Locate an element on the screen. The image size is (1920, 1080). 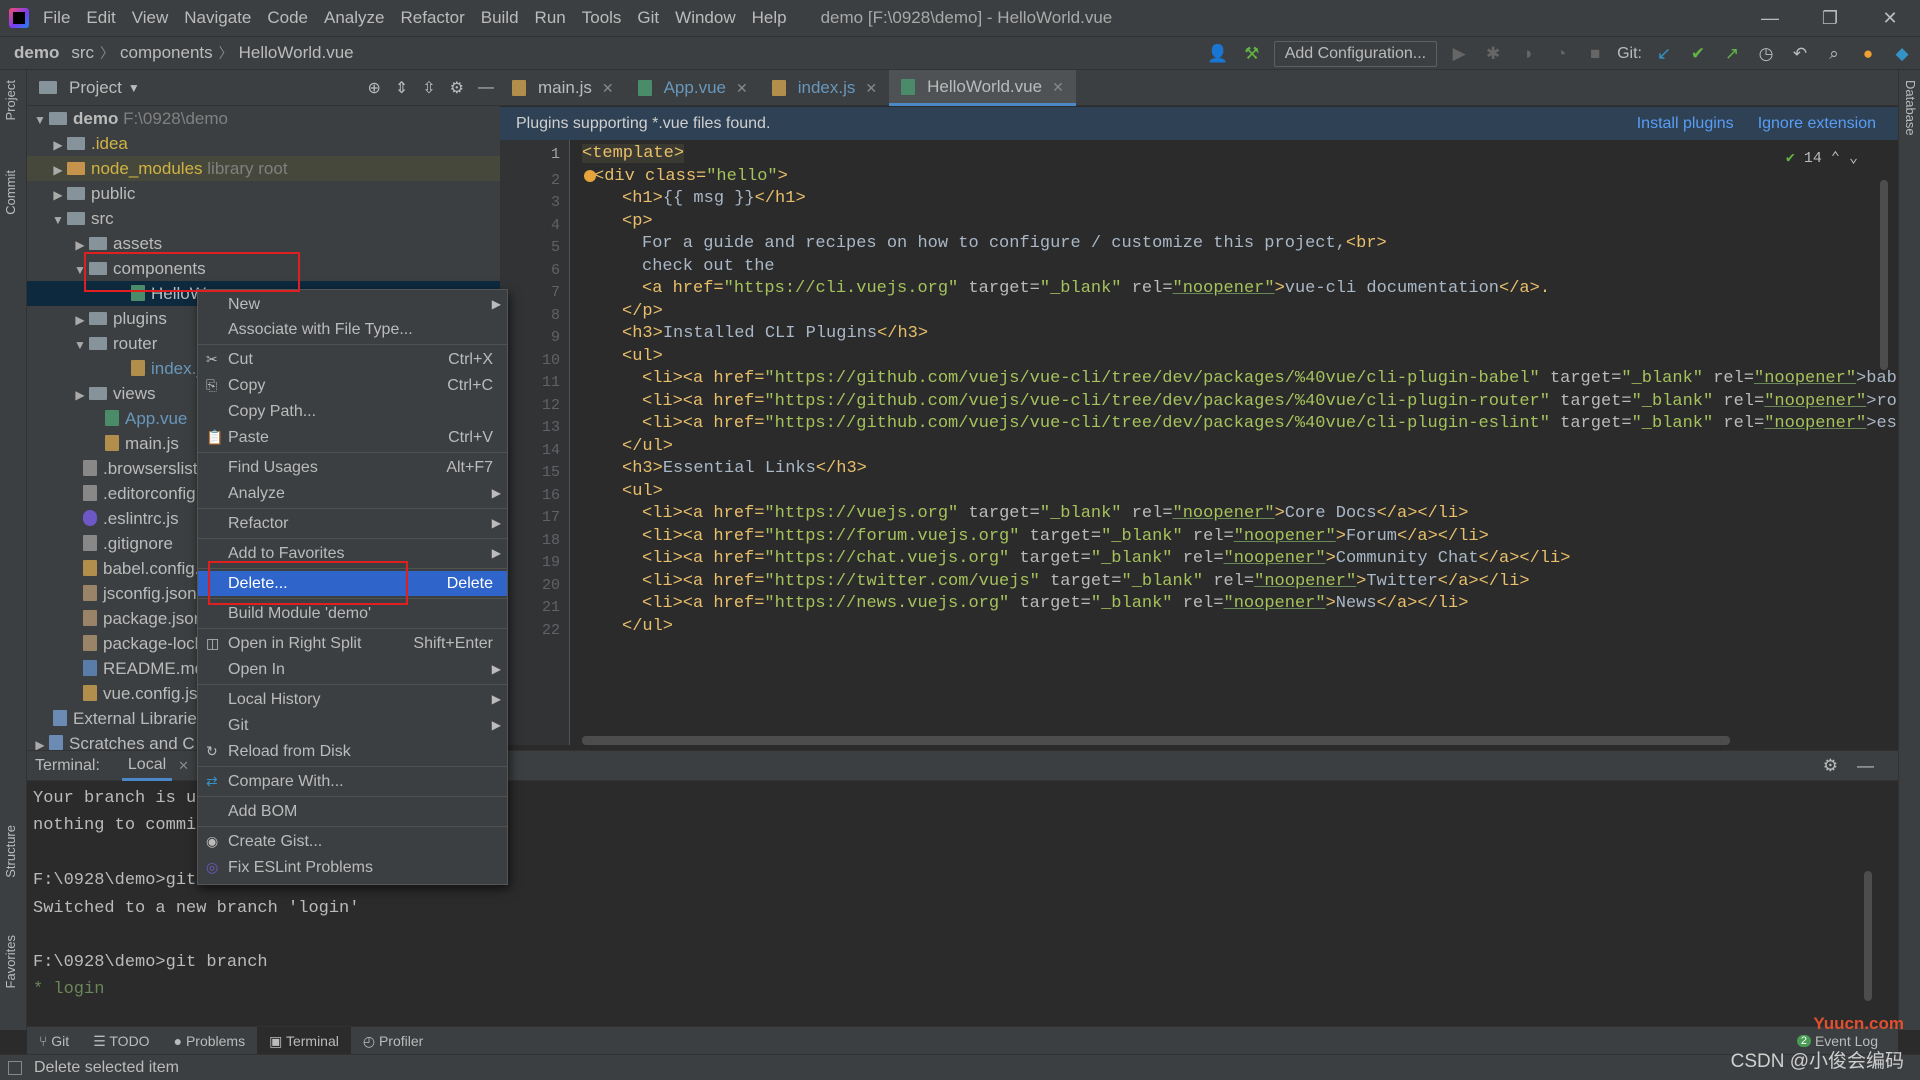
tree-item-node-modules: ▶ node_modules library root is located at coordinates (263, 168).